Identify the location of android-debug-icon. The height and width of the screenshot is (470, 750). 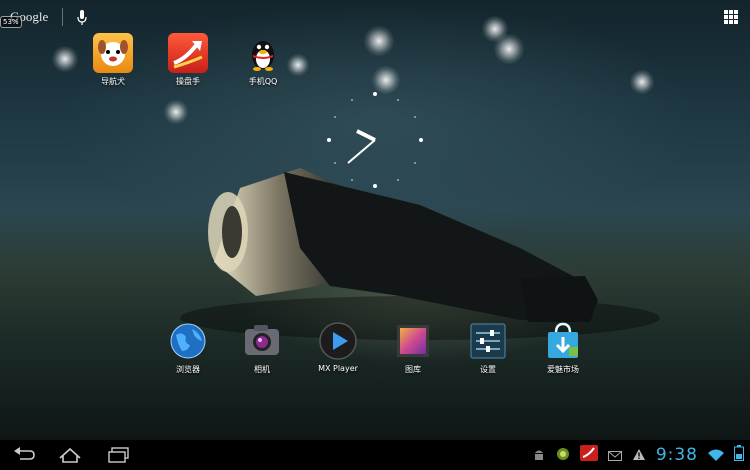
(539, 455).